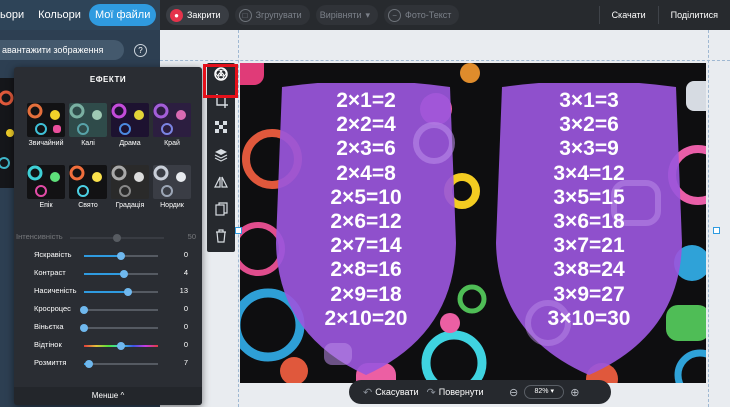 The width and height of the screenshot is (730, 407). I want to click on equation: 3×4=12, so click(589, 173).